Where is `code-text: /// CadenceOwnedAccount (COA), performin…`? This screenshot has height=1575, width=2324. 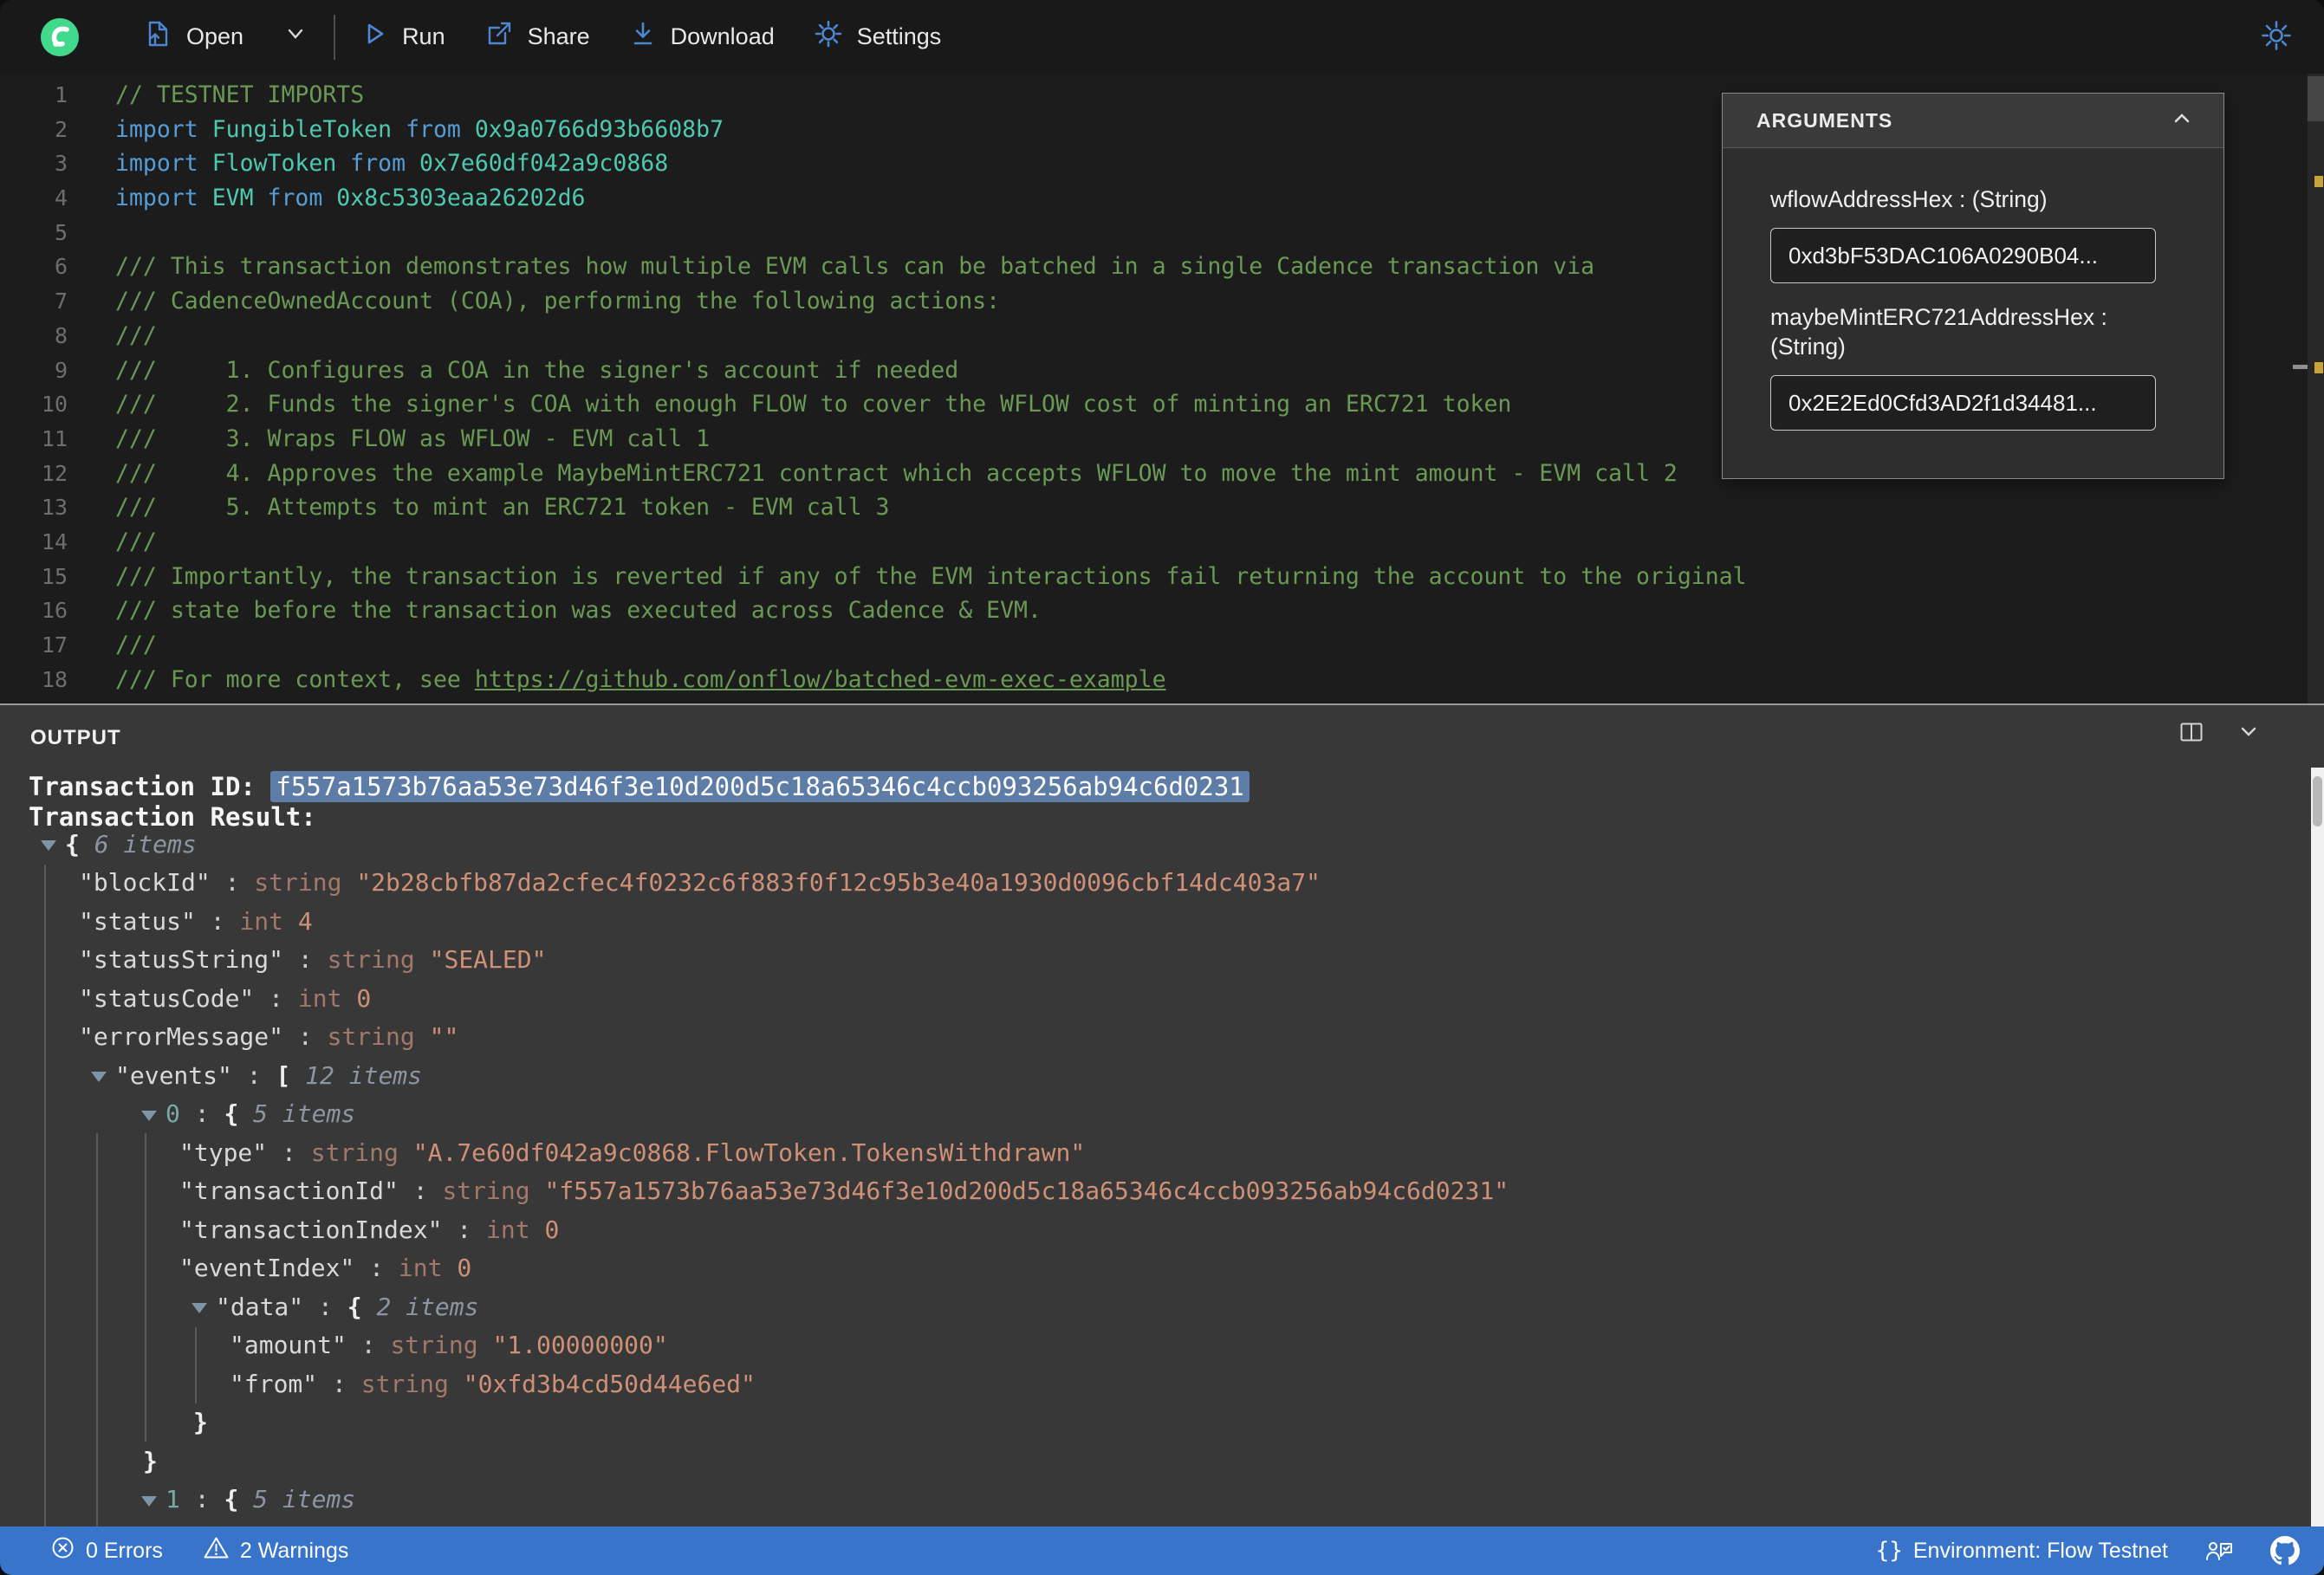
code-text: /// CadenceOwnedAccount (COA), performin… is located at coordinates (534, 301).